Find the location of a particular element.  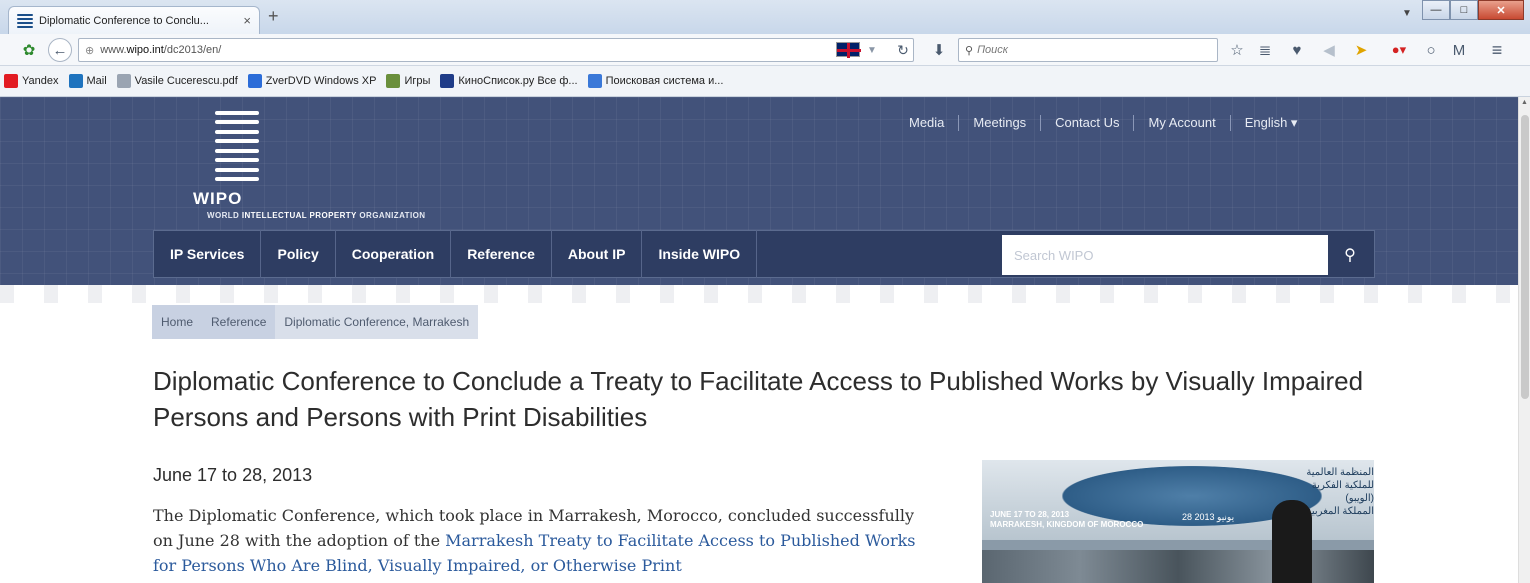

window-controls: — □ ✕ is located at coordinates (1473, 10).